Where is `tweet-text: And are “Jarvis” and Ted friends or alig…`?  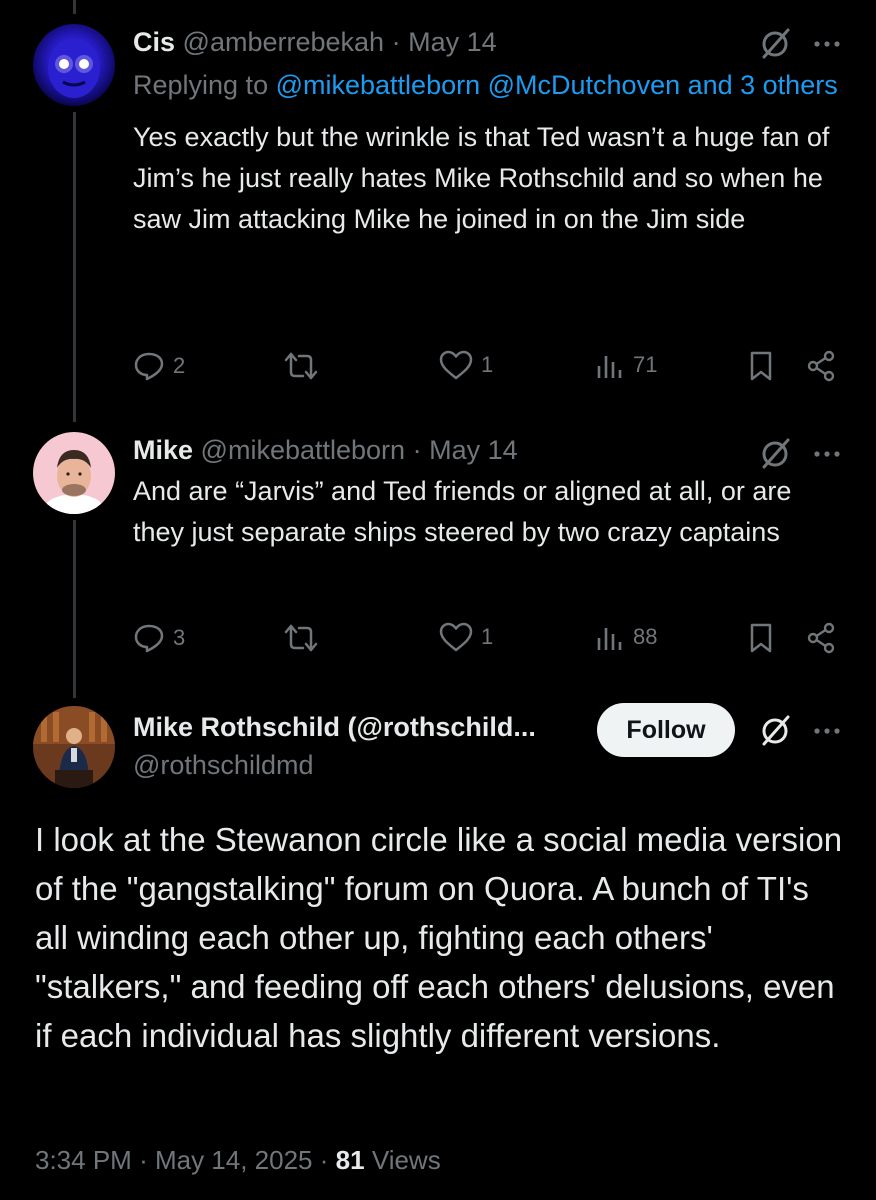 tweet-text: And are “Jarvis” and Ted friends or alig… is located at coordinates (462, 511).